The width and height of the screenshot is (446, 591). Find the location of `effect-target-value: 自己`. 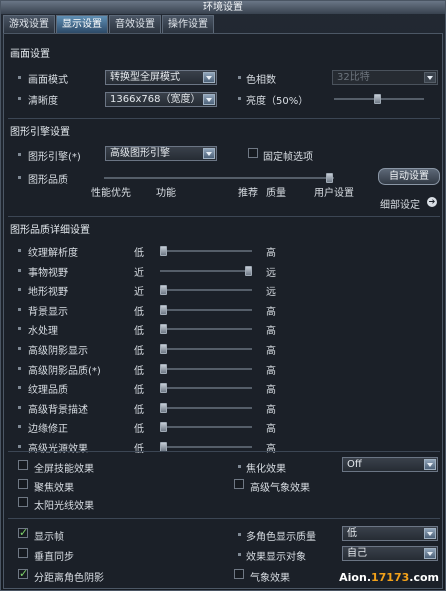

effect-target-value: 自己 is located at coordinates (357, 553).